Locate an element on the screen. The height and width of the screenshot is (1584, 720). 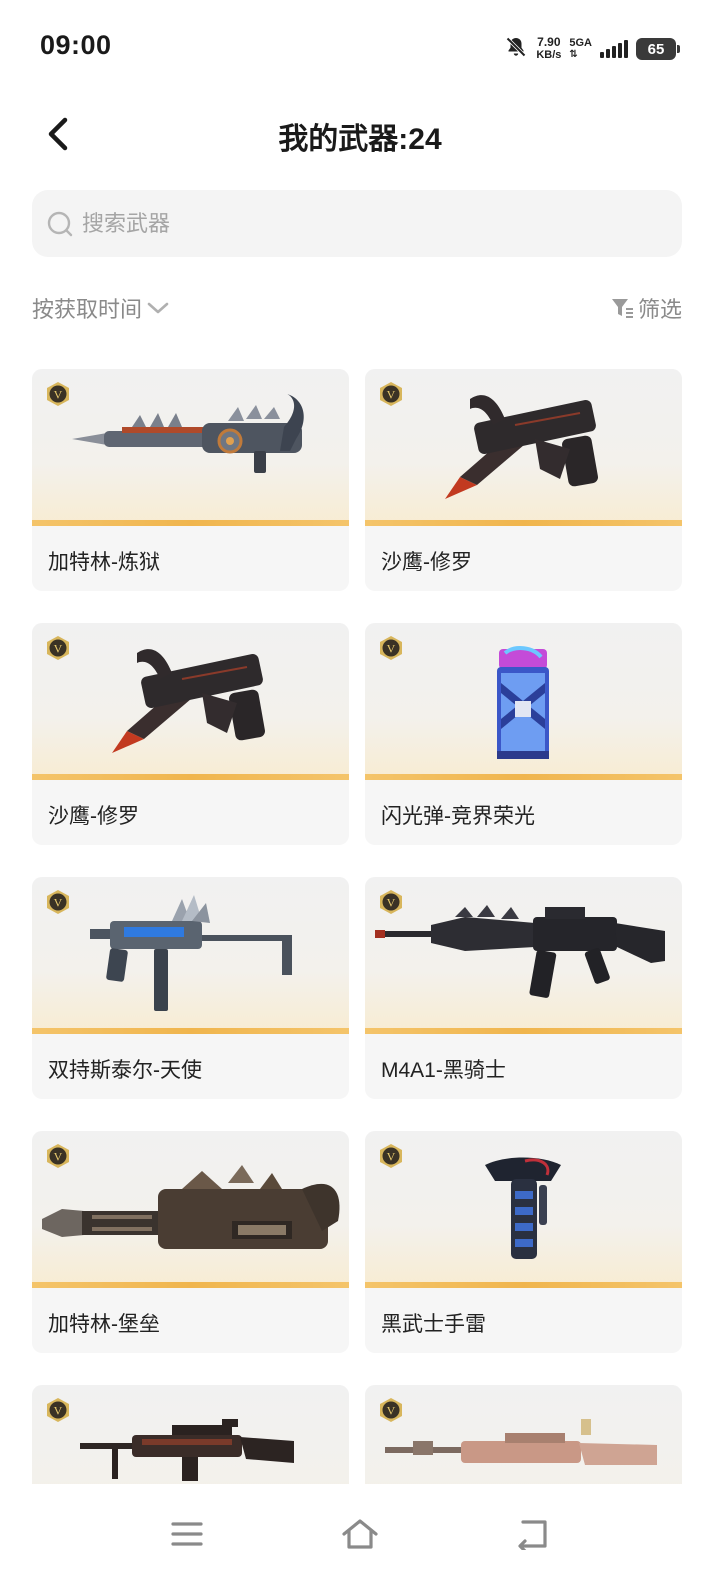
system-nav-bar is located at coordinates (360, 1534).